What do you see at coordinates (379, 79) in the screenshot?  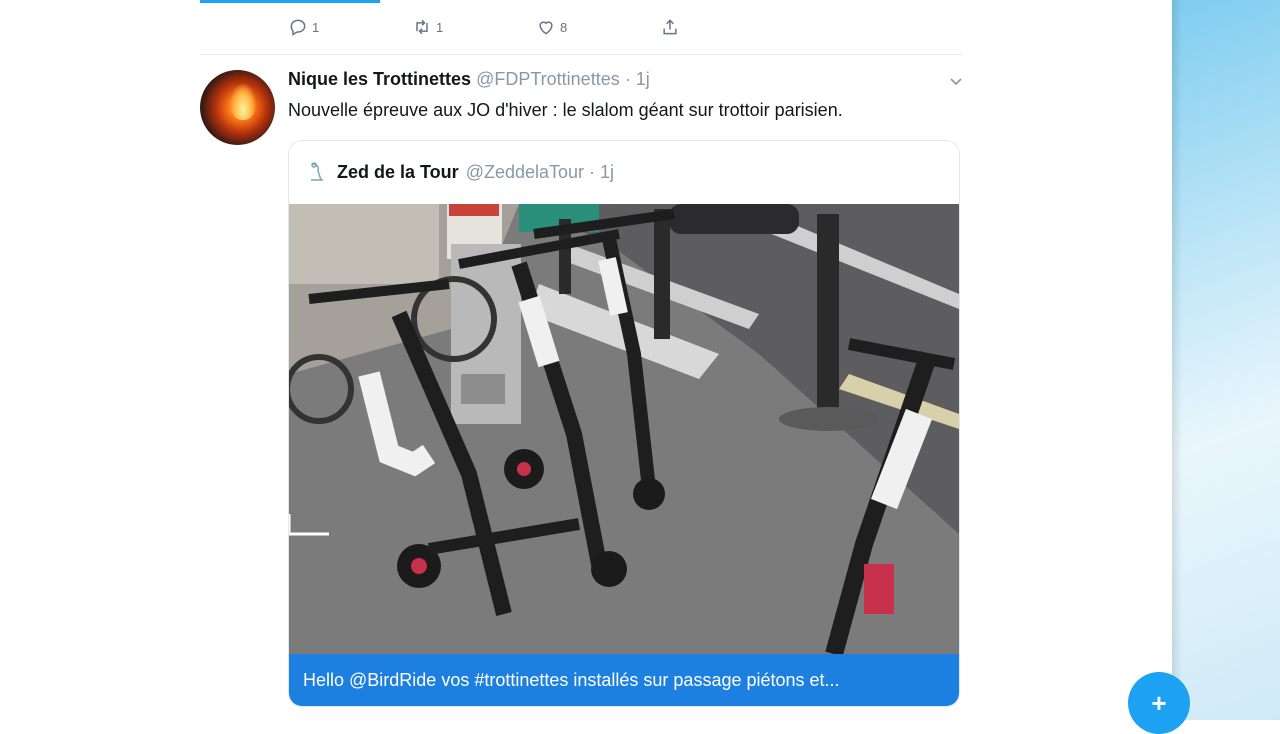 I see `author-name: Nique les Trottinettes` at bounding box center [379, 79].